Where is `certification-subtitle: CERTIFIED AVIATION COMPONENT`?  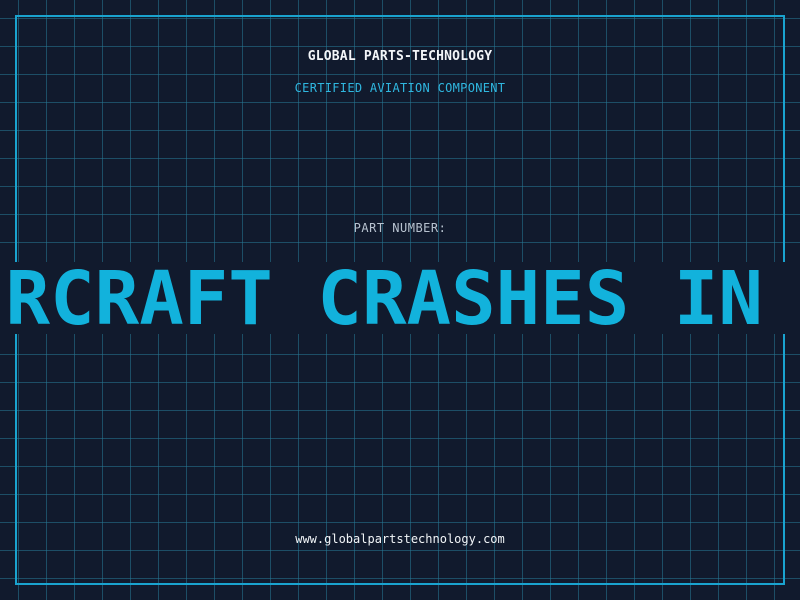
certification-subtitle: CERTIFIED AVIATION COMPONENT is located at coordinates (400, 88).